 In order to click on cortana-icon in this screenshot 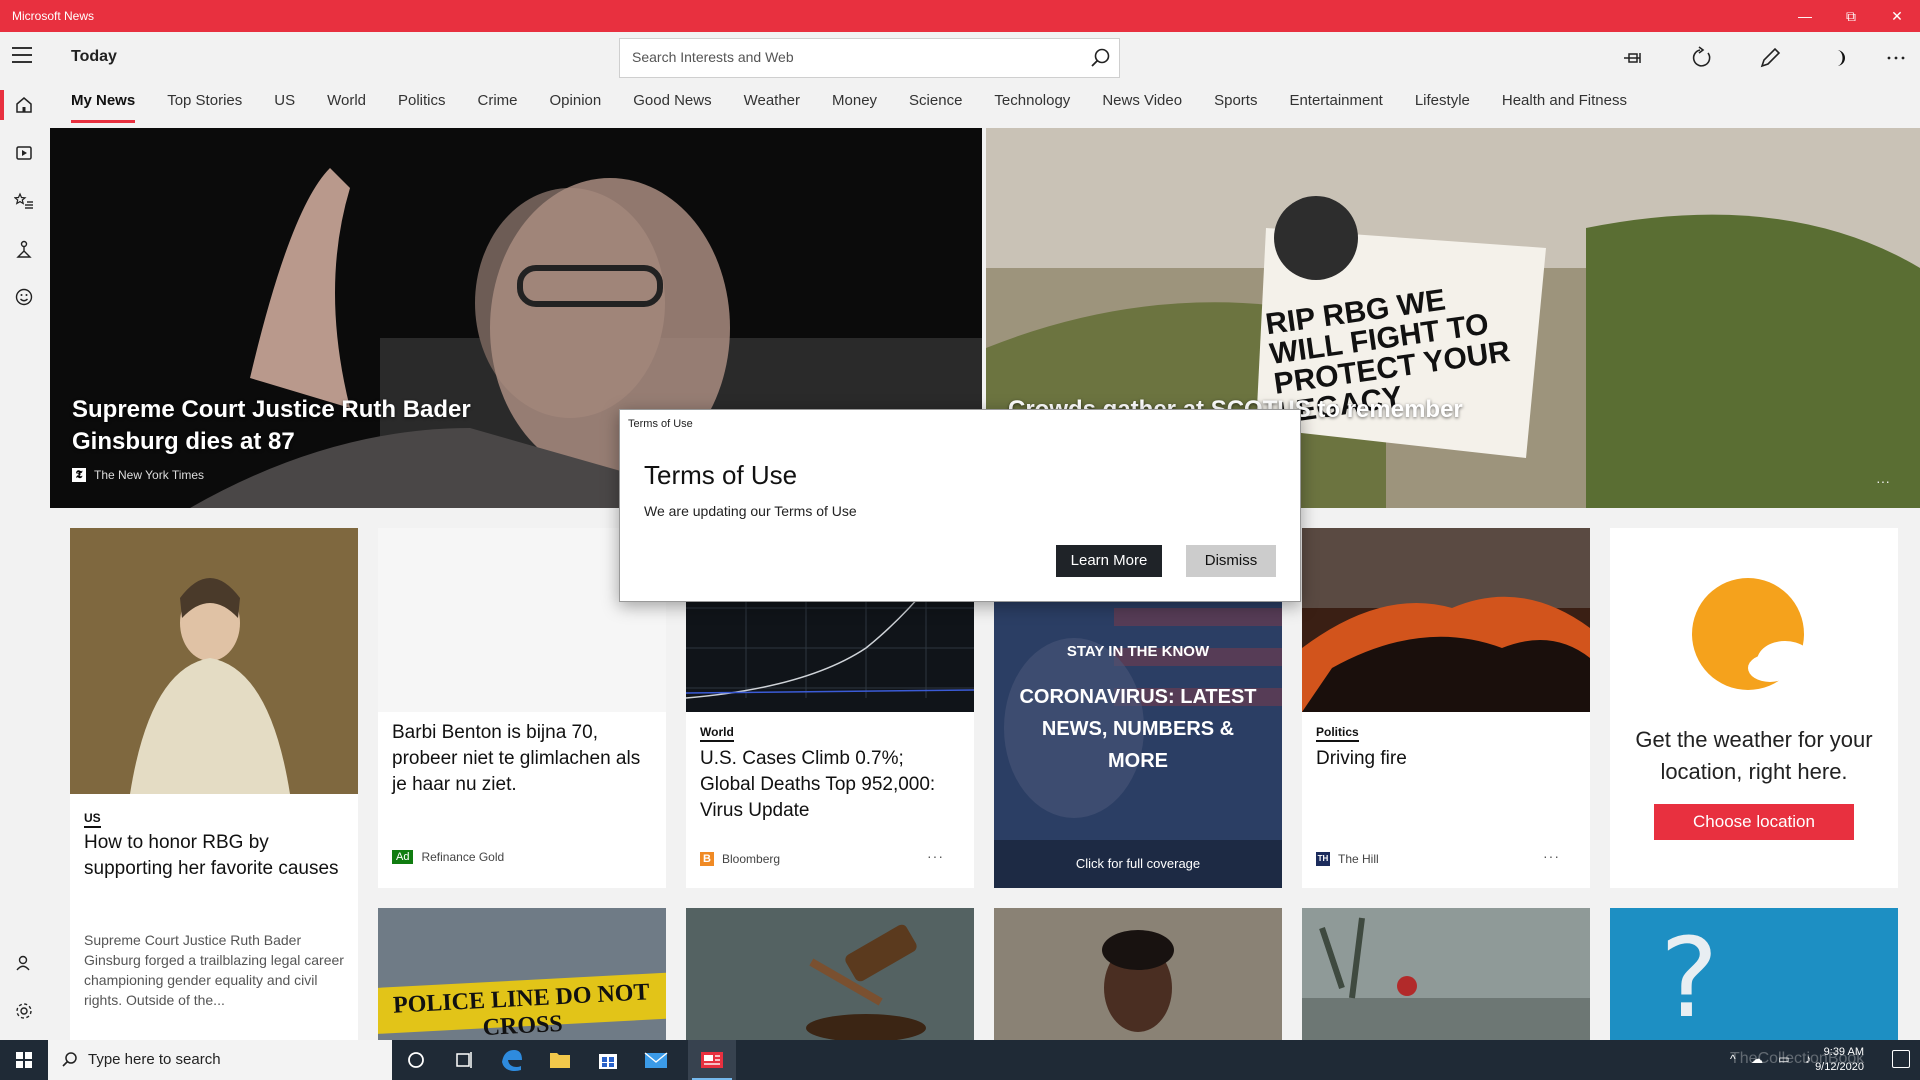, I will do `click(416, 1060)`.